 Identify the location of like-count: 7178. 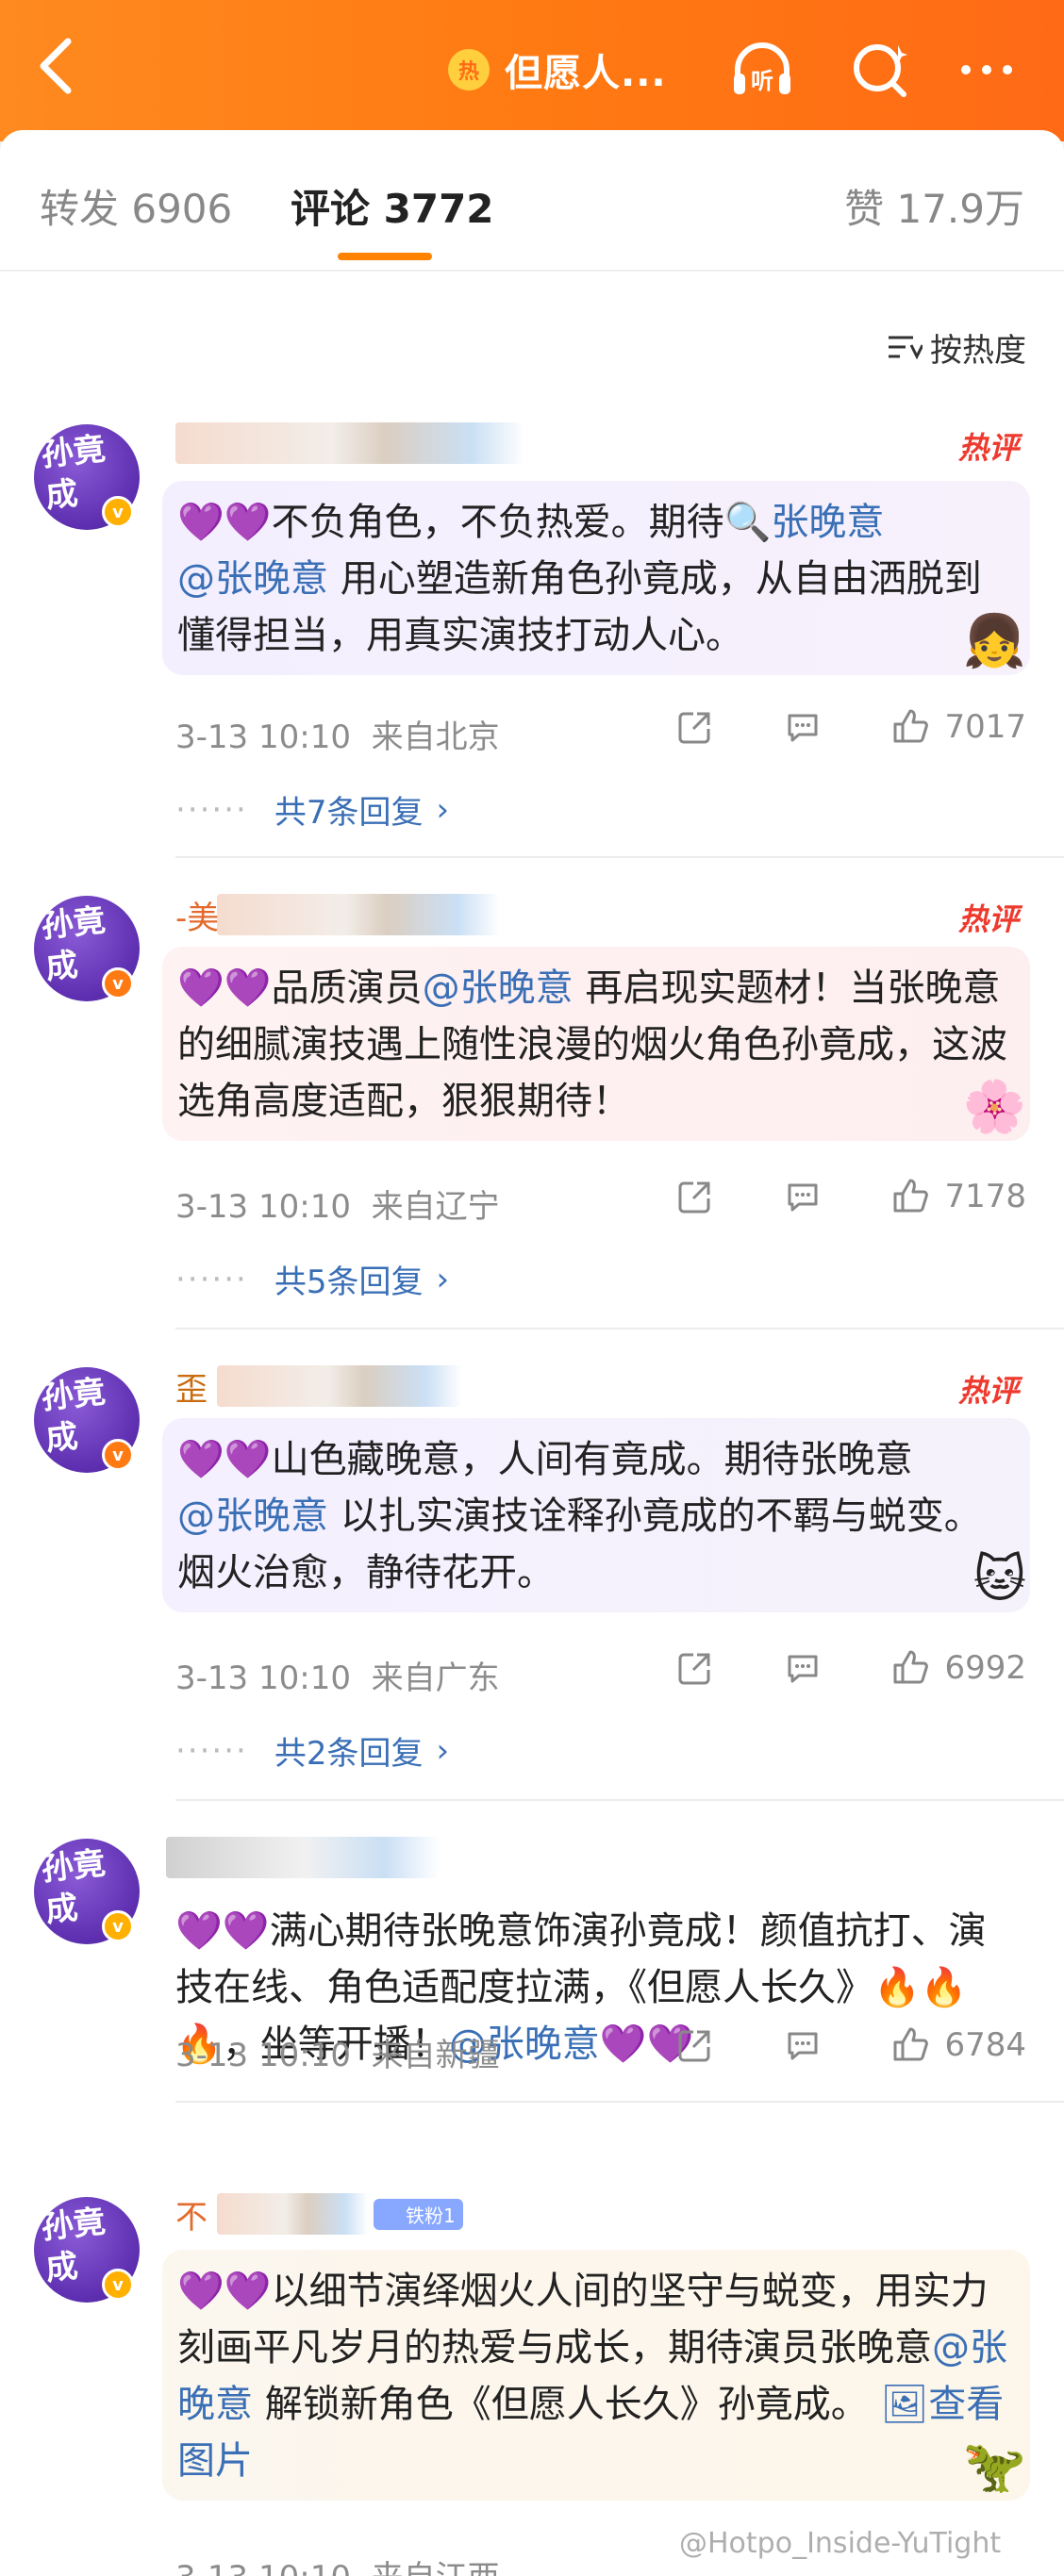
(985, 1196).